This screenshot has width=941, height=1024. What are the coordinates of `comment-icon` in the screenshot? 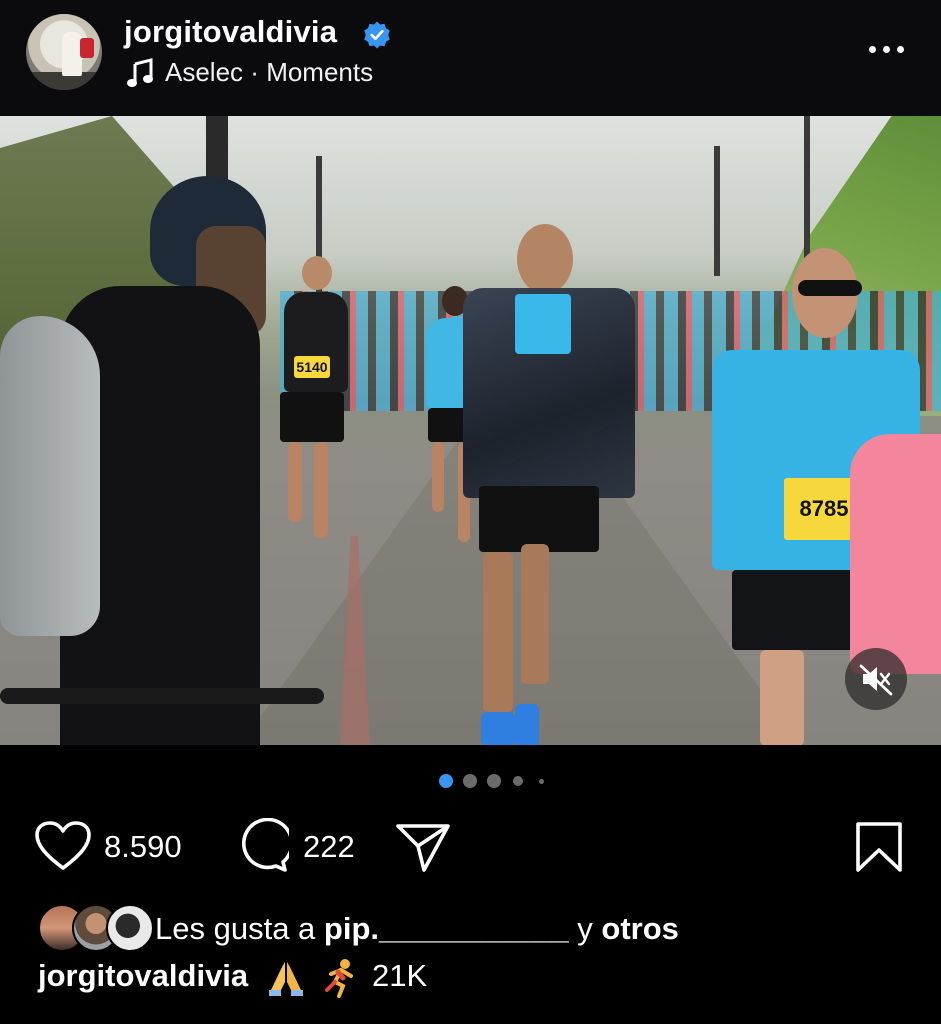 It's located at (261, 846).